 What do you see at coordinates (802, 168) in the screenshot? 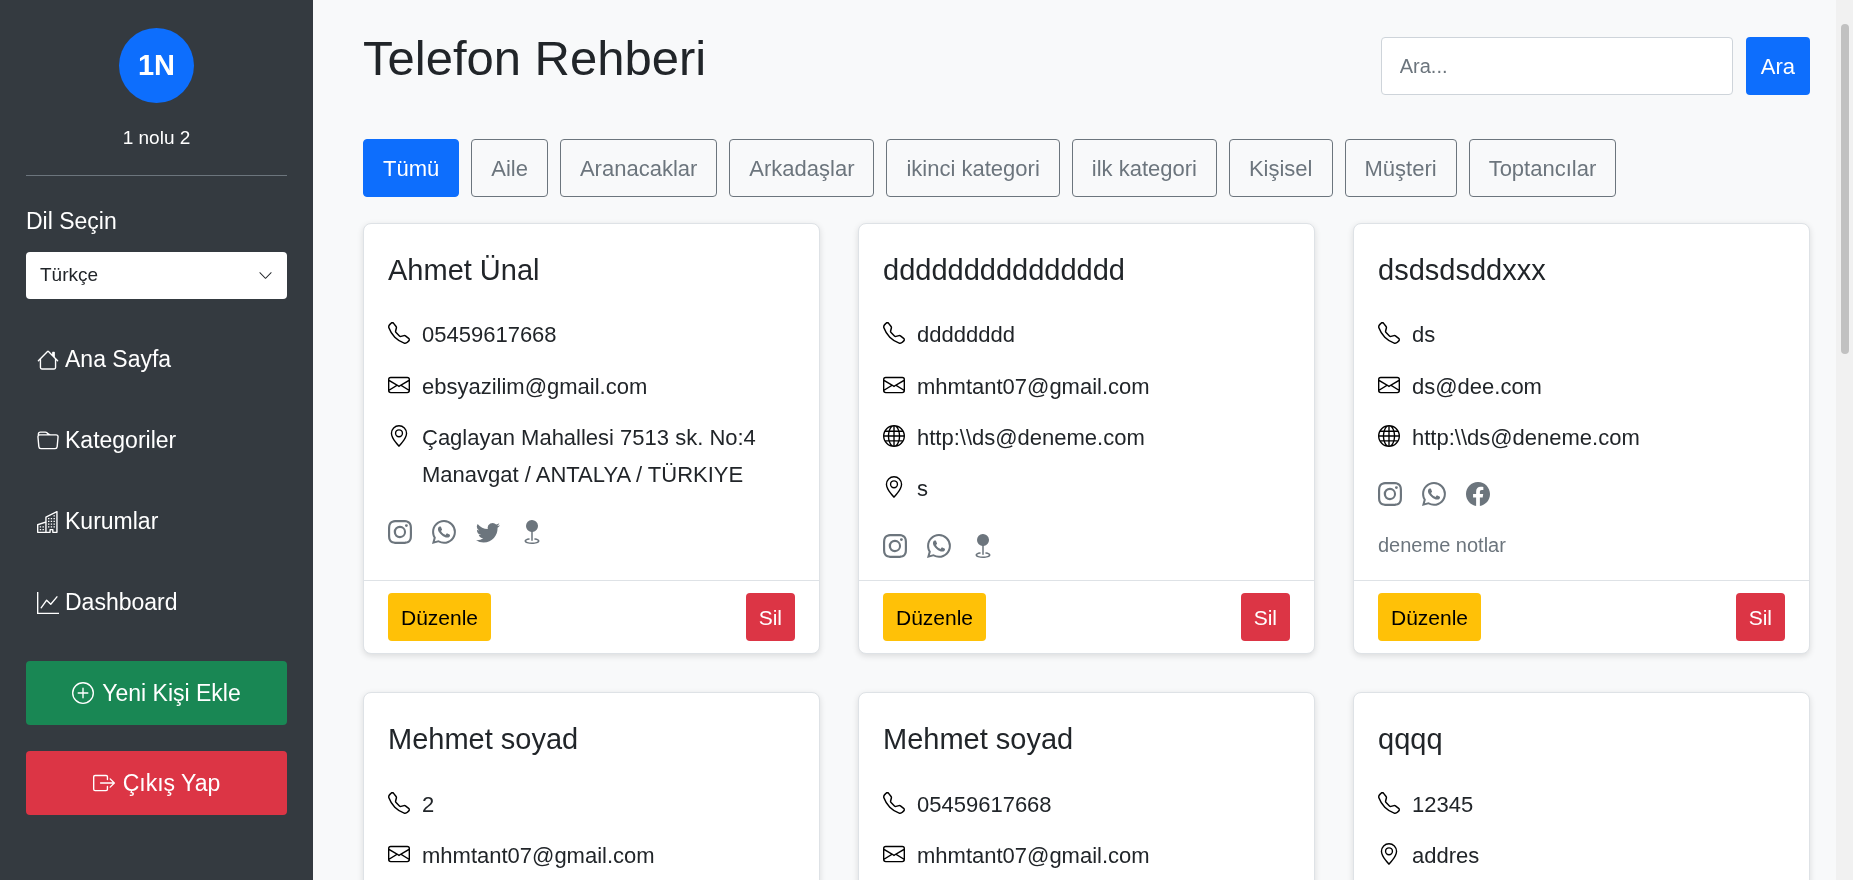
I see `category-filter: Arkadaşlar` at bounding box center [802, 168].